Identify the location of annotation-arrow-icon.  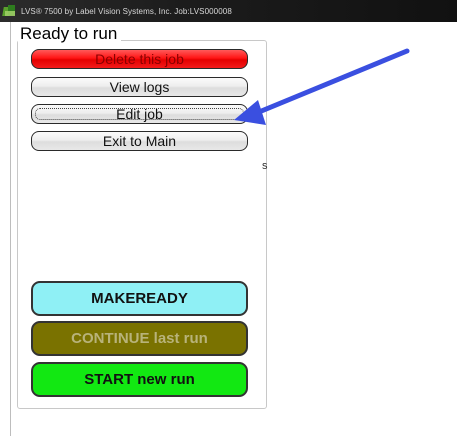
(322, 86).